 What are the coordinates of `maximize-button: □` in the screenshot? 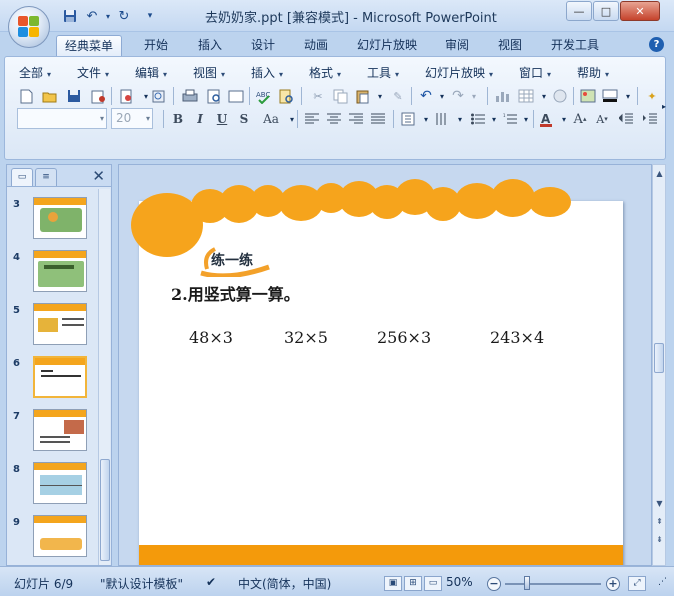 It's located at (606, 11).